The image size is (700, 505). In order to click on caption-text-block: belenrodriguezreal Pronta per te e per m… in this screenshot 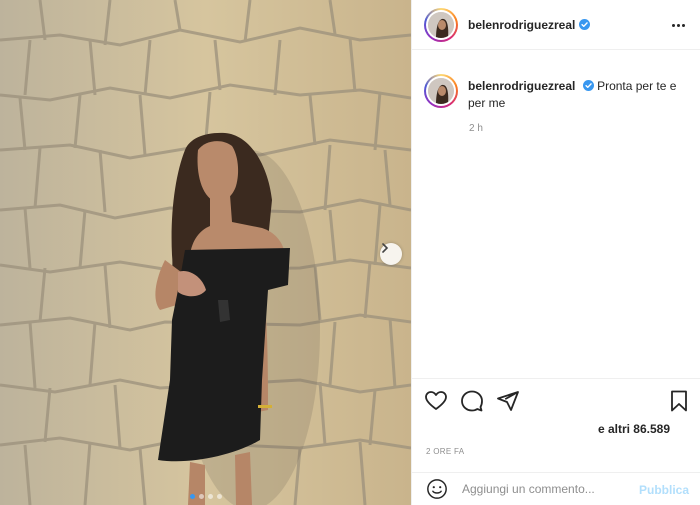, I will do `click(573, 95)`.